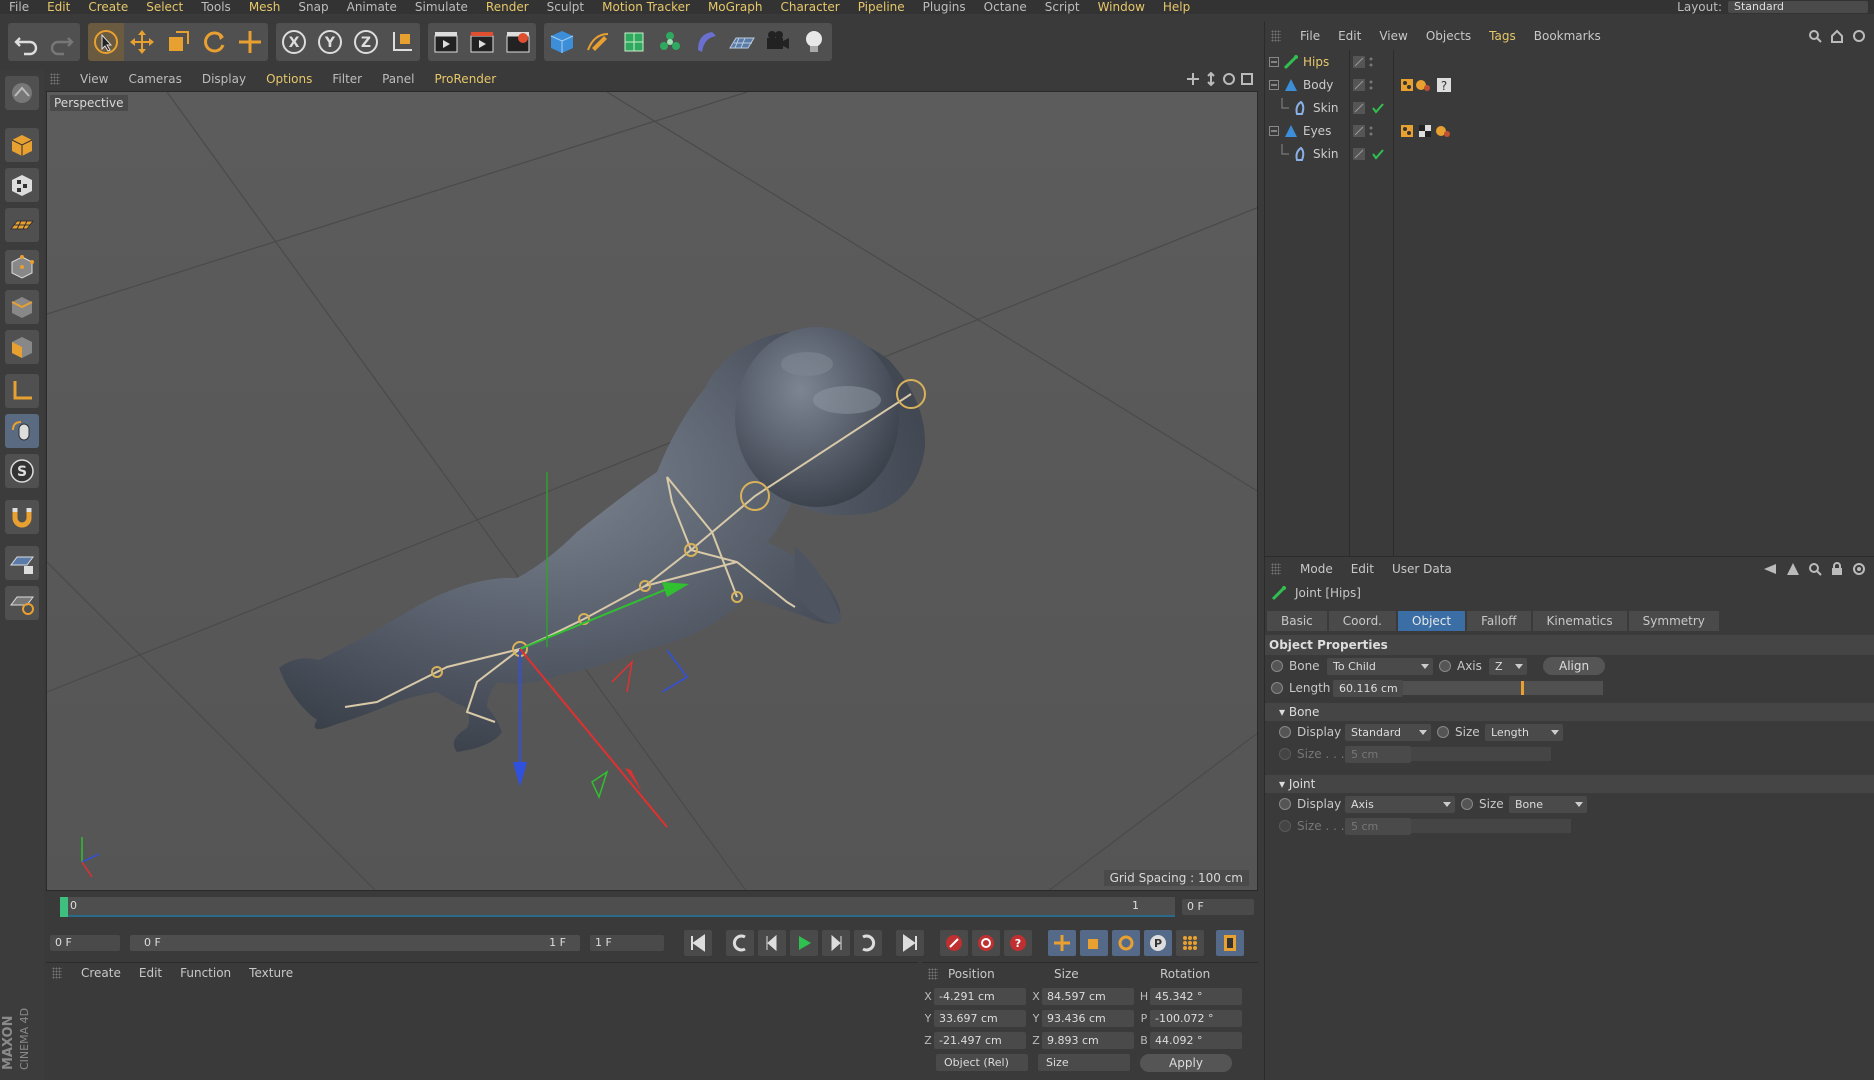  Describe the element at coordinates (19, 7) in the screenshot. I see `menu-file: File` at that location.